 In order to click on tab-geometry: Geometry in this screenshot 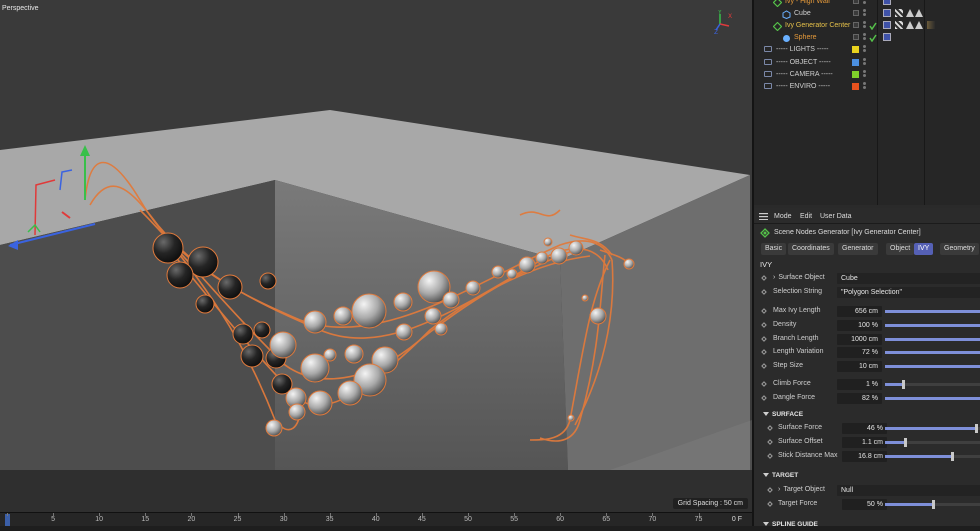, I will do `click(959, 249)`.